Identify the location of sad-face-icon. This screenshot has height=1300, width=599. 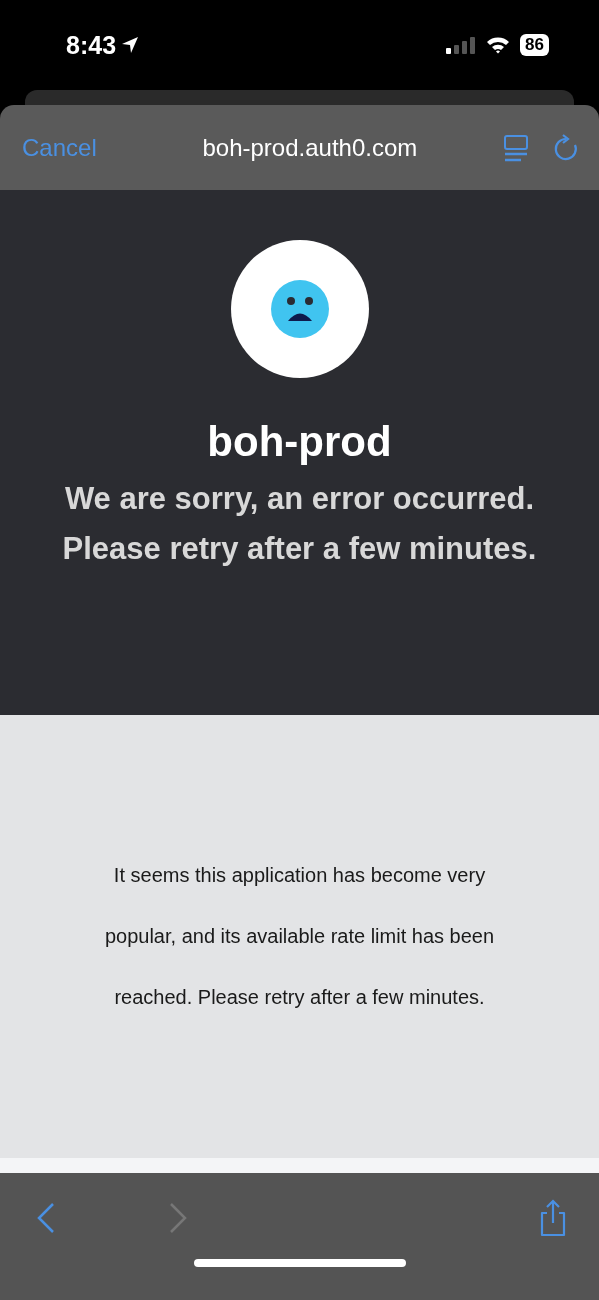
(299, 309).